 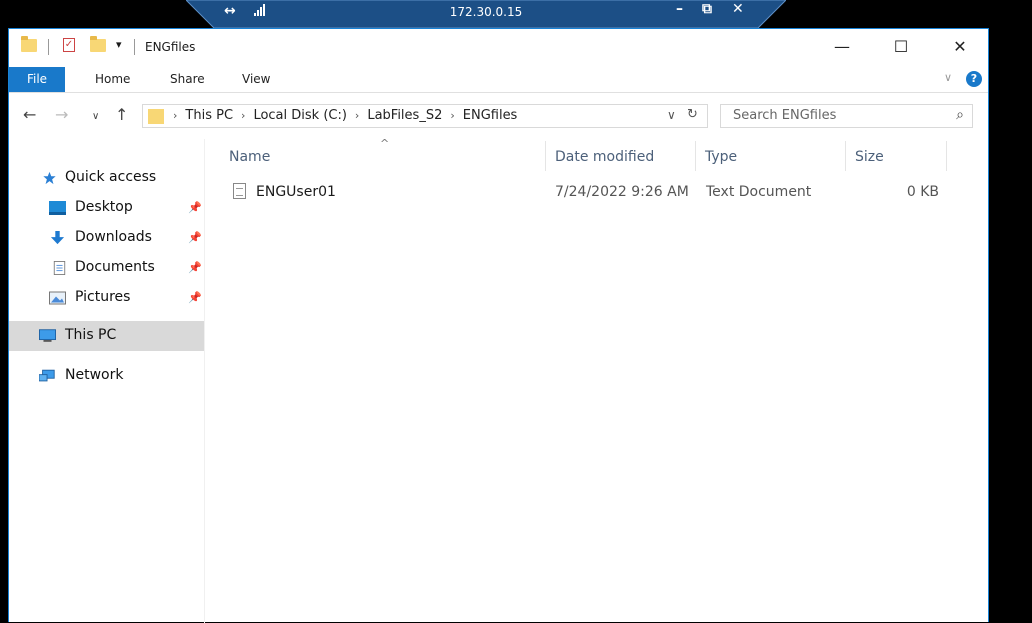 What do you see at coordinates (692, 114) in the screenshot?
I see `refresh-icon: ↻` at bounding box center [692, 114].